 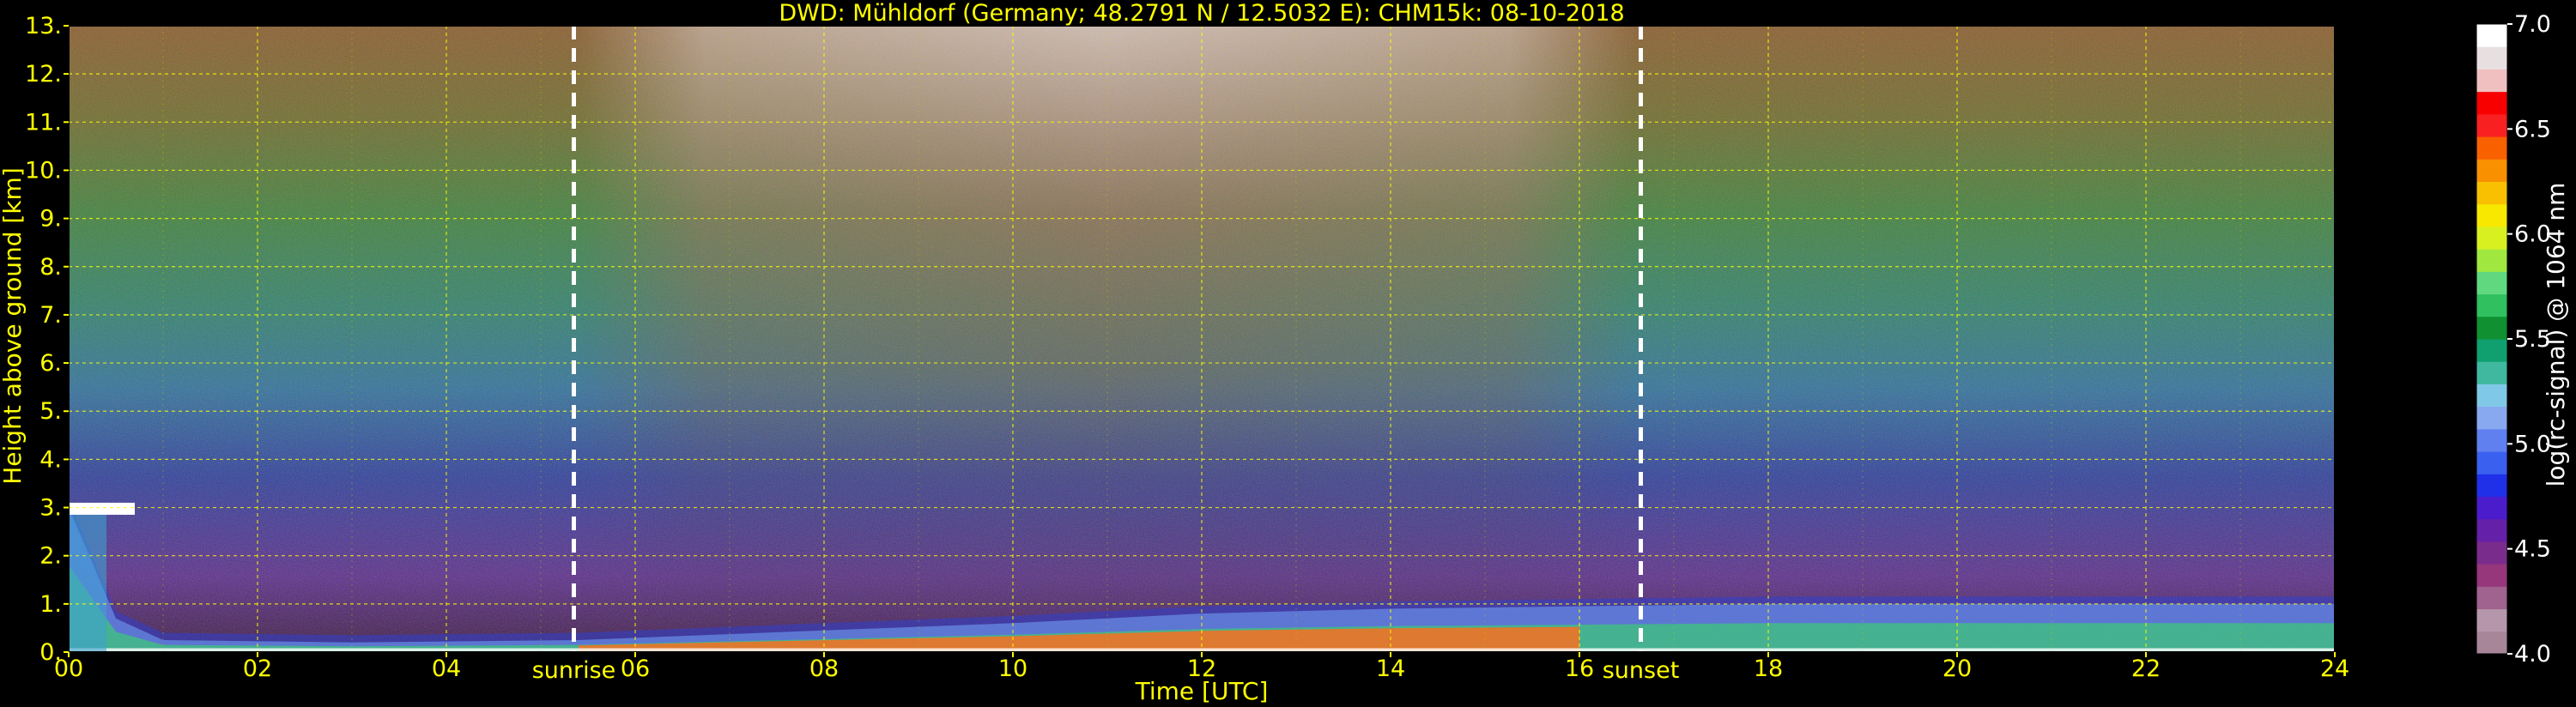 I want to click on y-tick-label: 6., so click(x=50, y=363).